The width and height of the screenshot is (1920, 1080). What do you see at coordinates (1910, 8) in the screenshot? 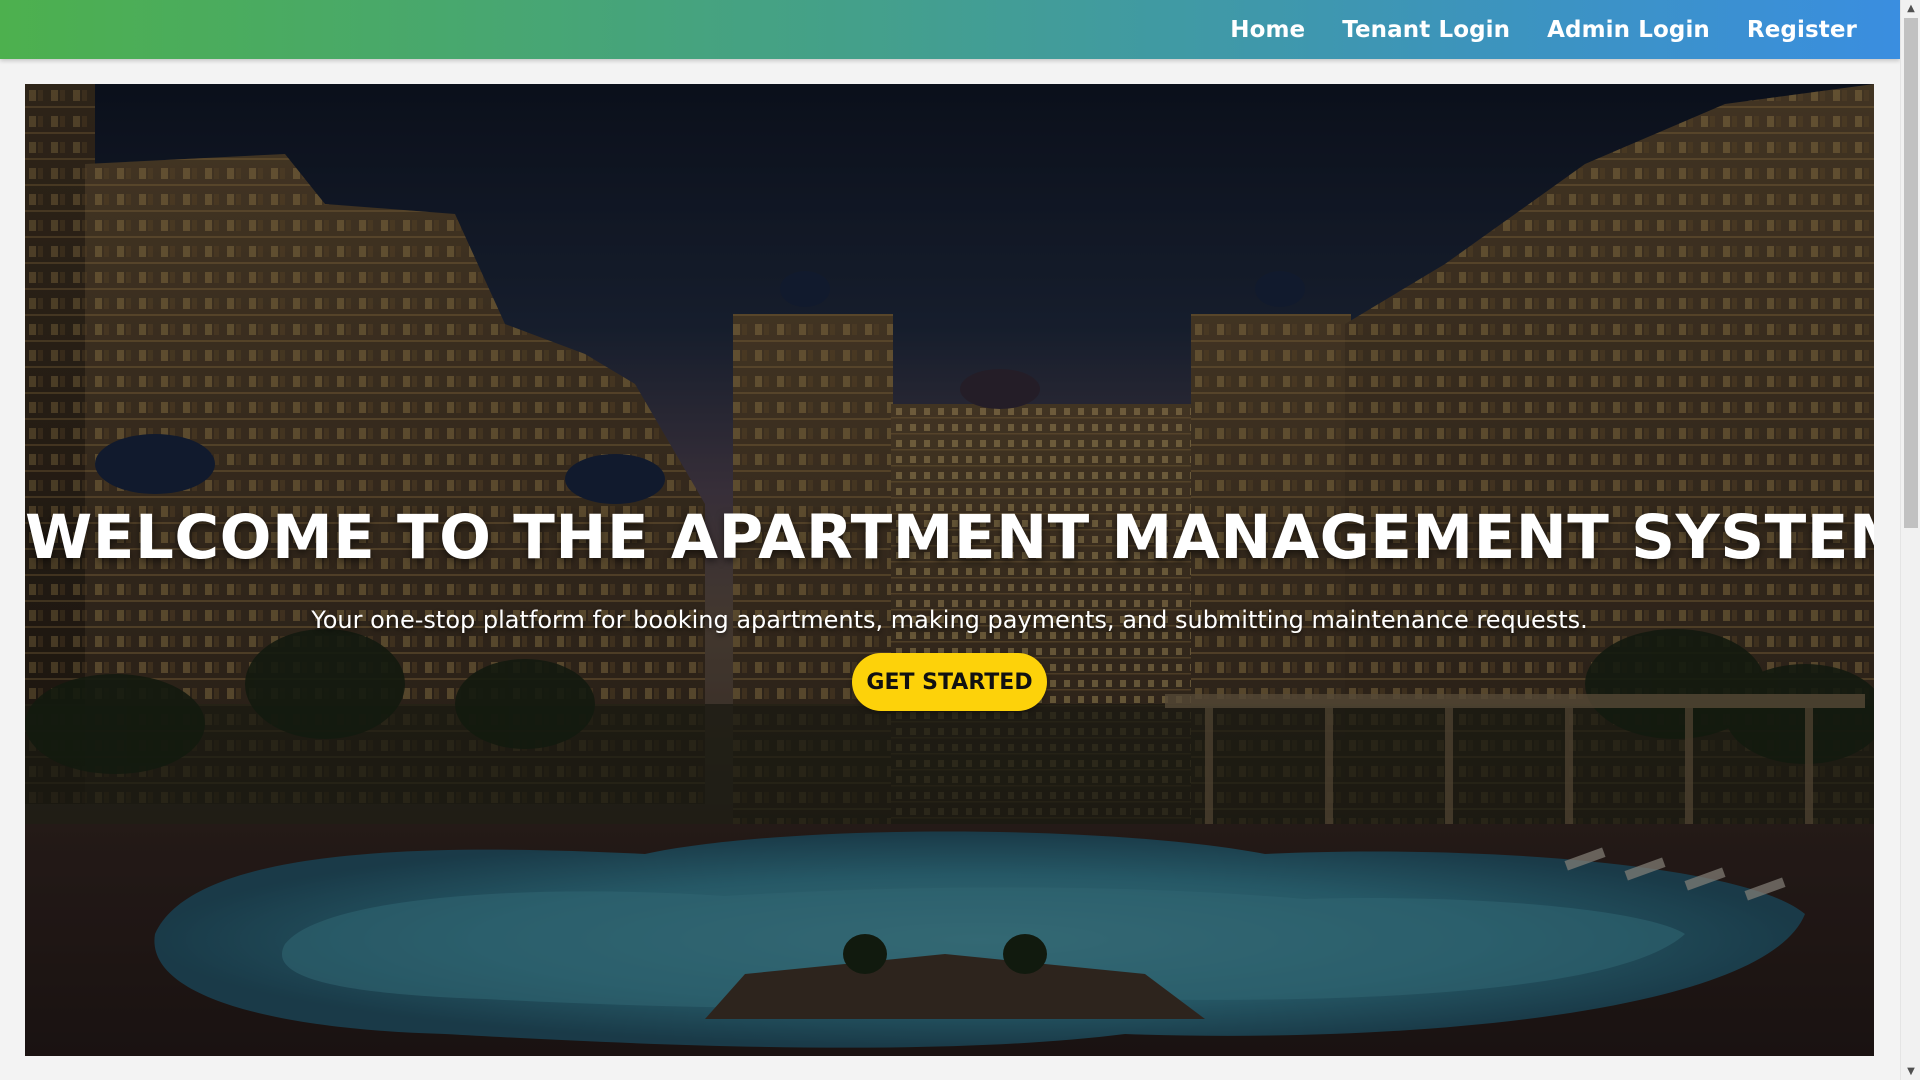
I see `scroll-up-arrow-icon: ▲` at bounding box center [1910, 8].